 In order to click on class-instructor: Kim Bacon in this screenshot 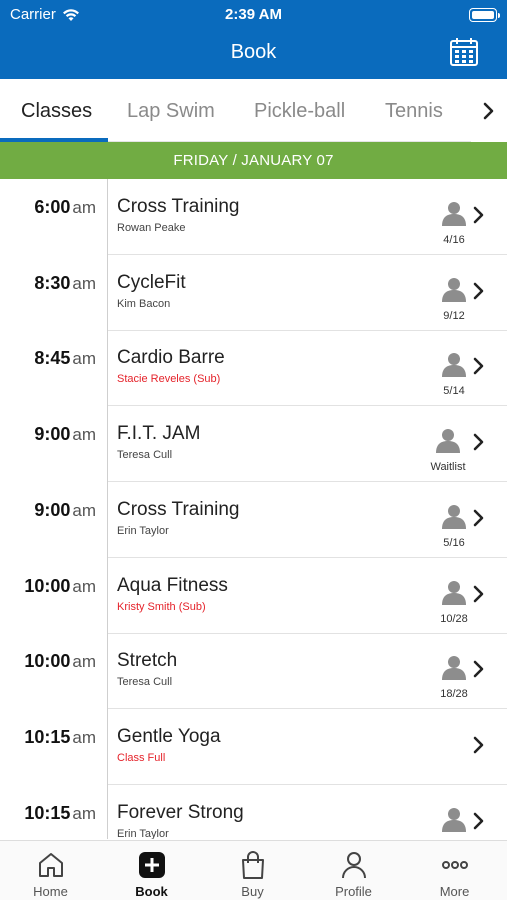, I will do `click(144, 303)`.